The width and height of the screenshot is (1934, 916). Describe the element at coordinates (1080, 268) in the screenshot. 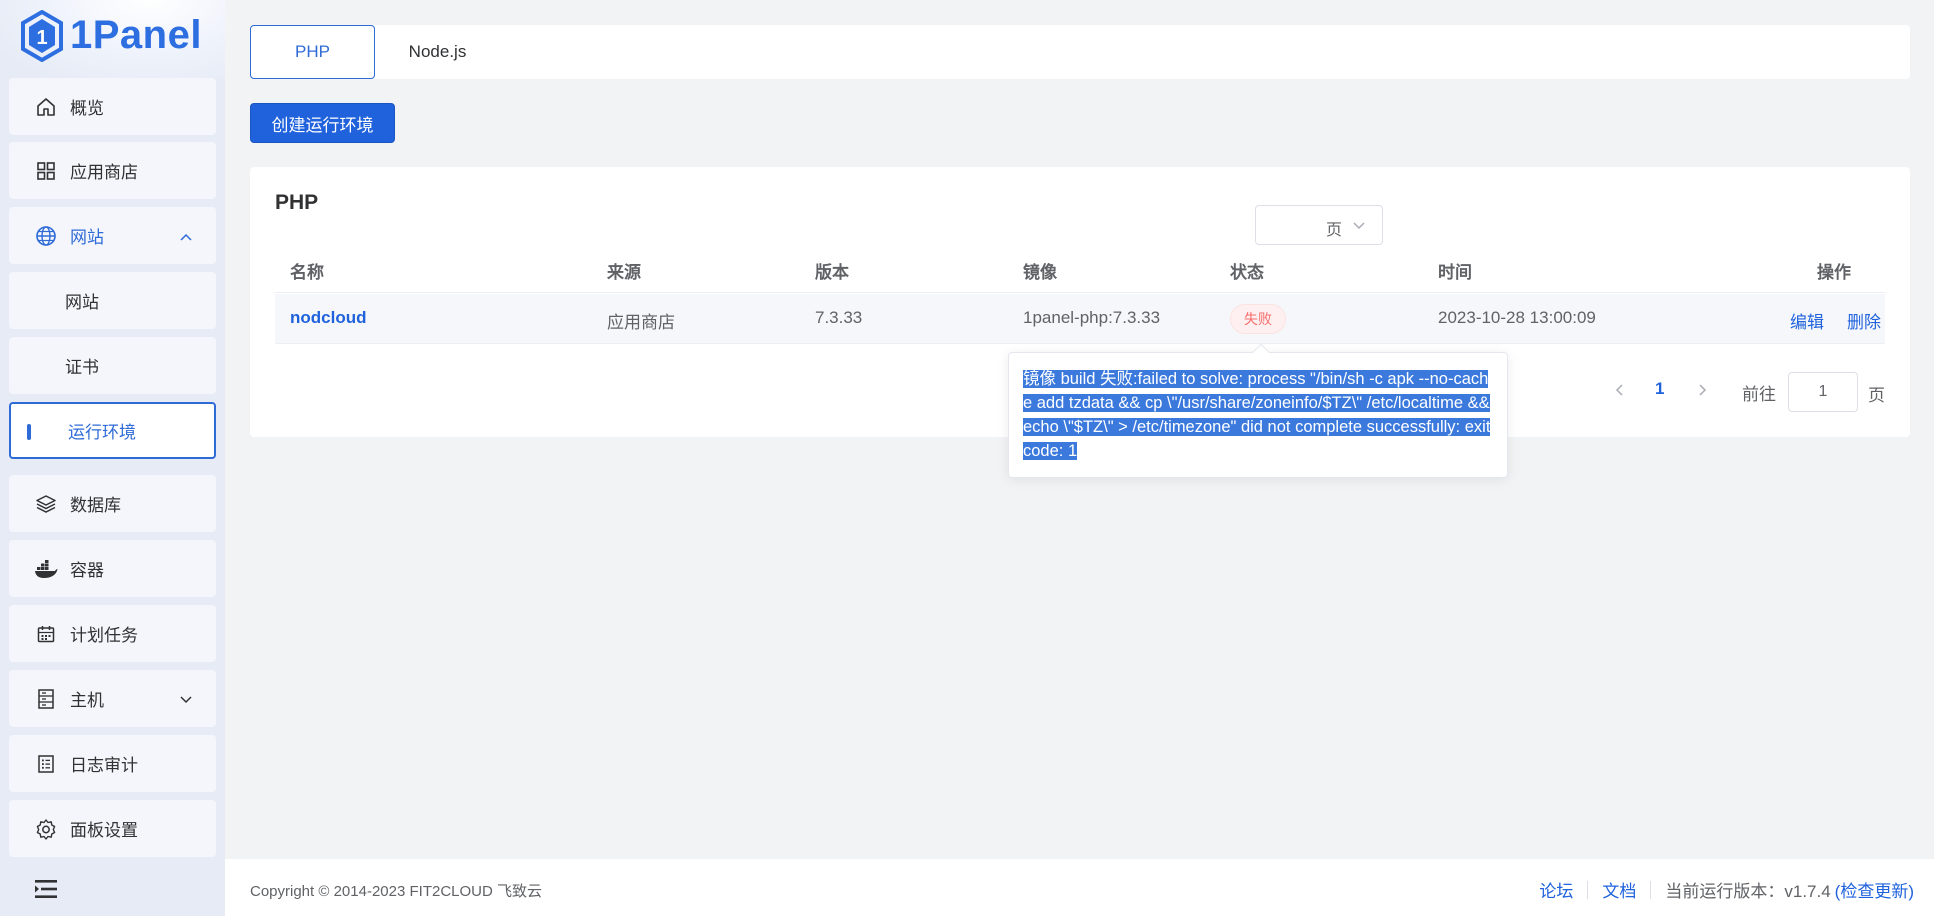

I see `table-header: 名称 来源 版本 镜像 状态 时间 操作` at that location.